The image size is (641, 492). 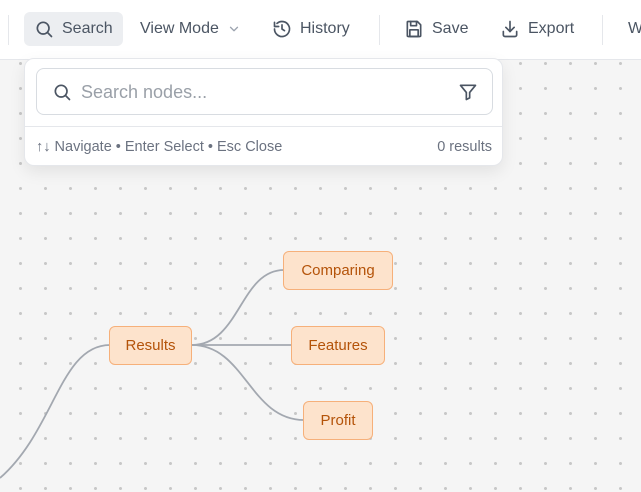 What do you see at coordinates (325, 28) in the screenshot?
I see `history-button-label: History` at bounding box center [325, 28].